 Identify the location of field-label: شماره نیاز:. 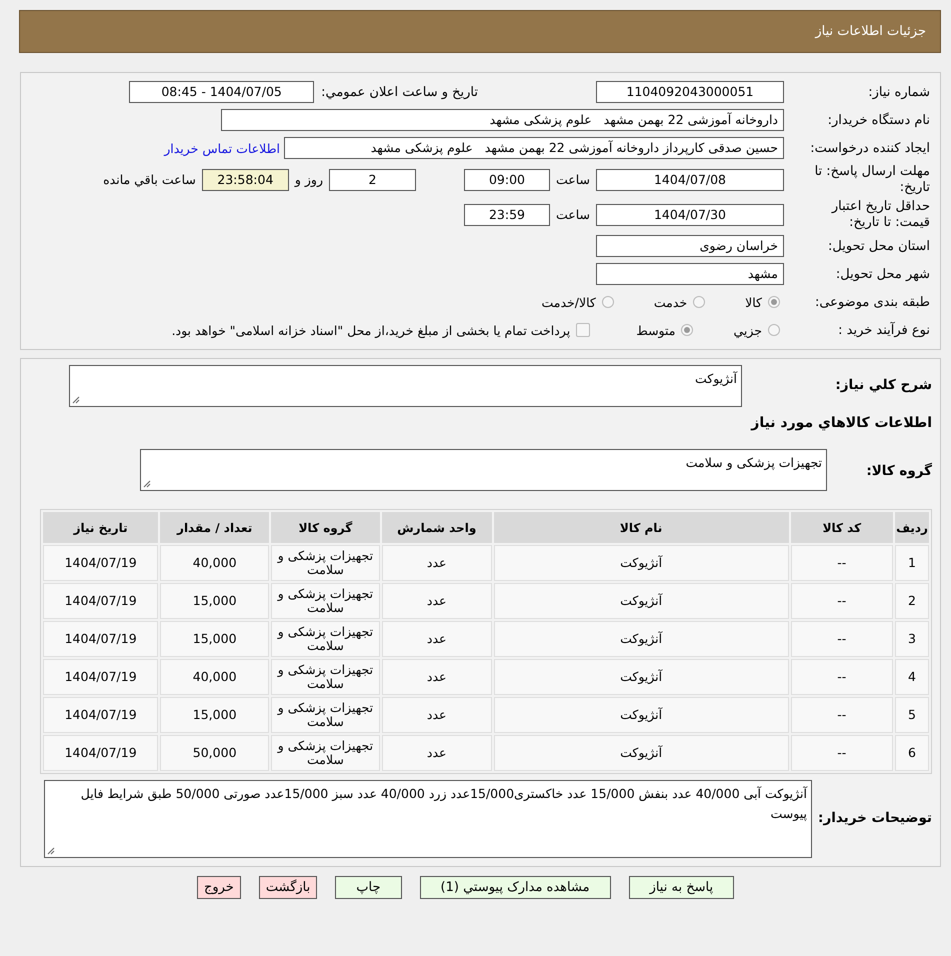
(899, 92).